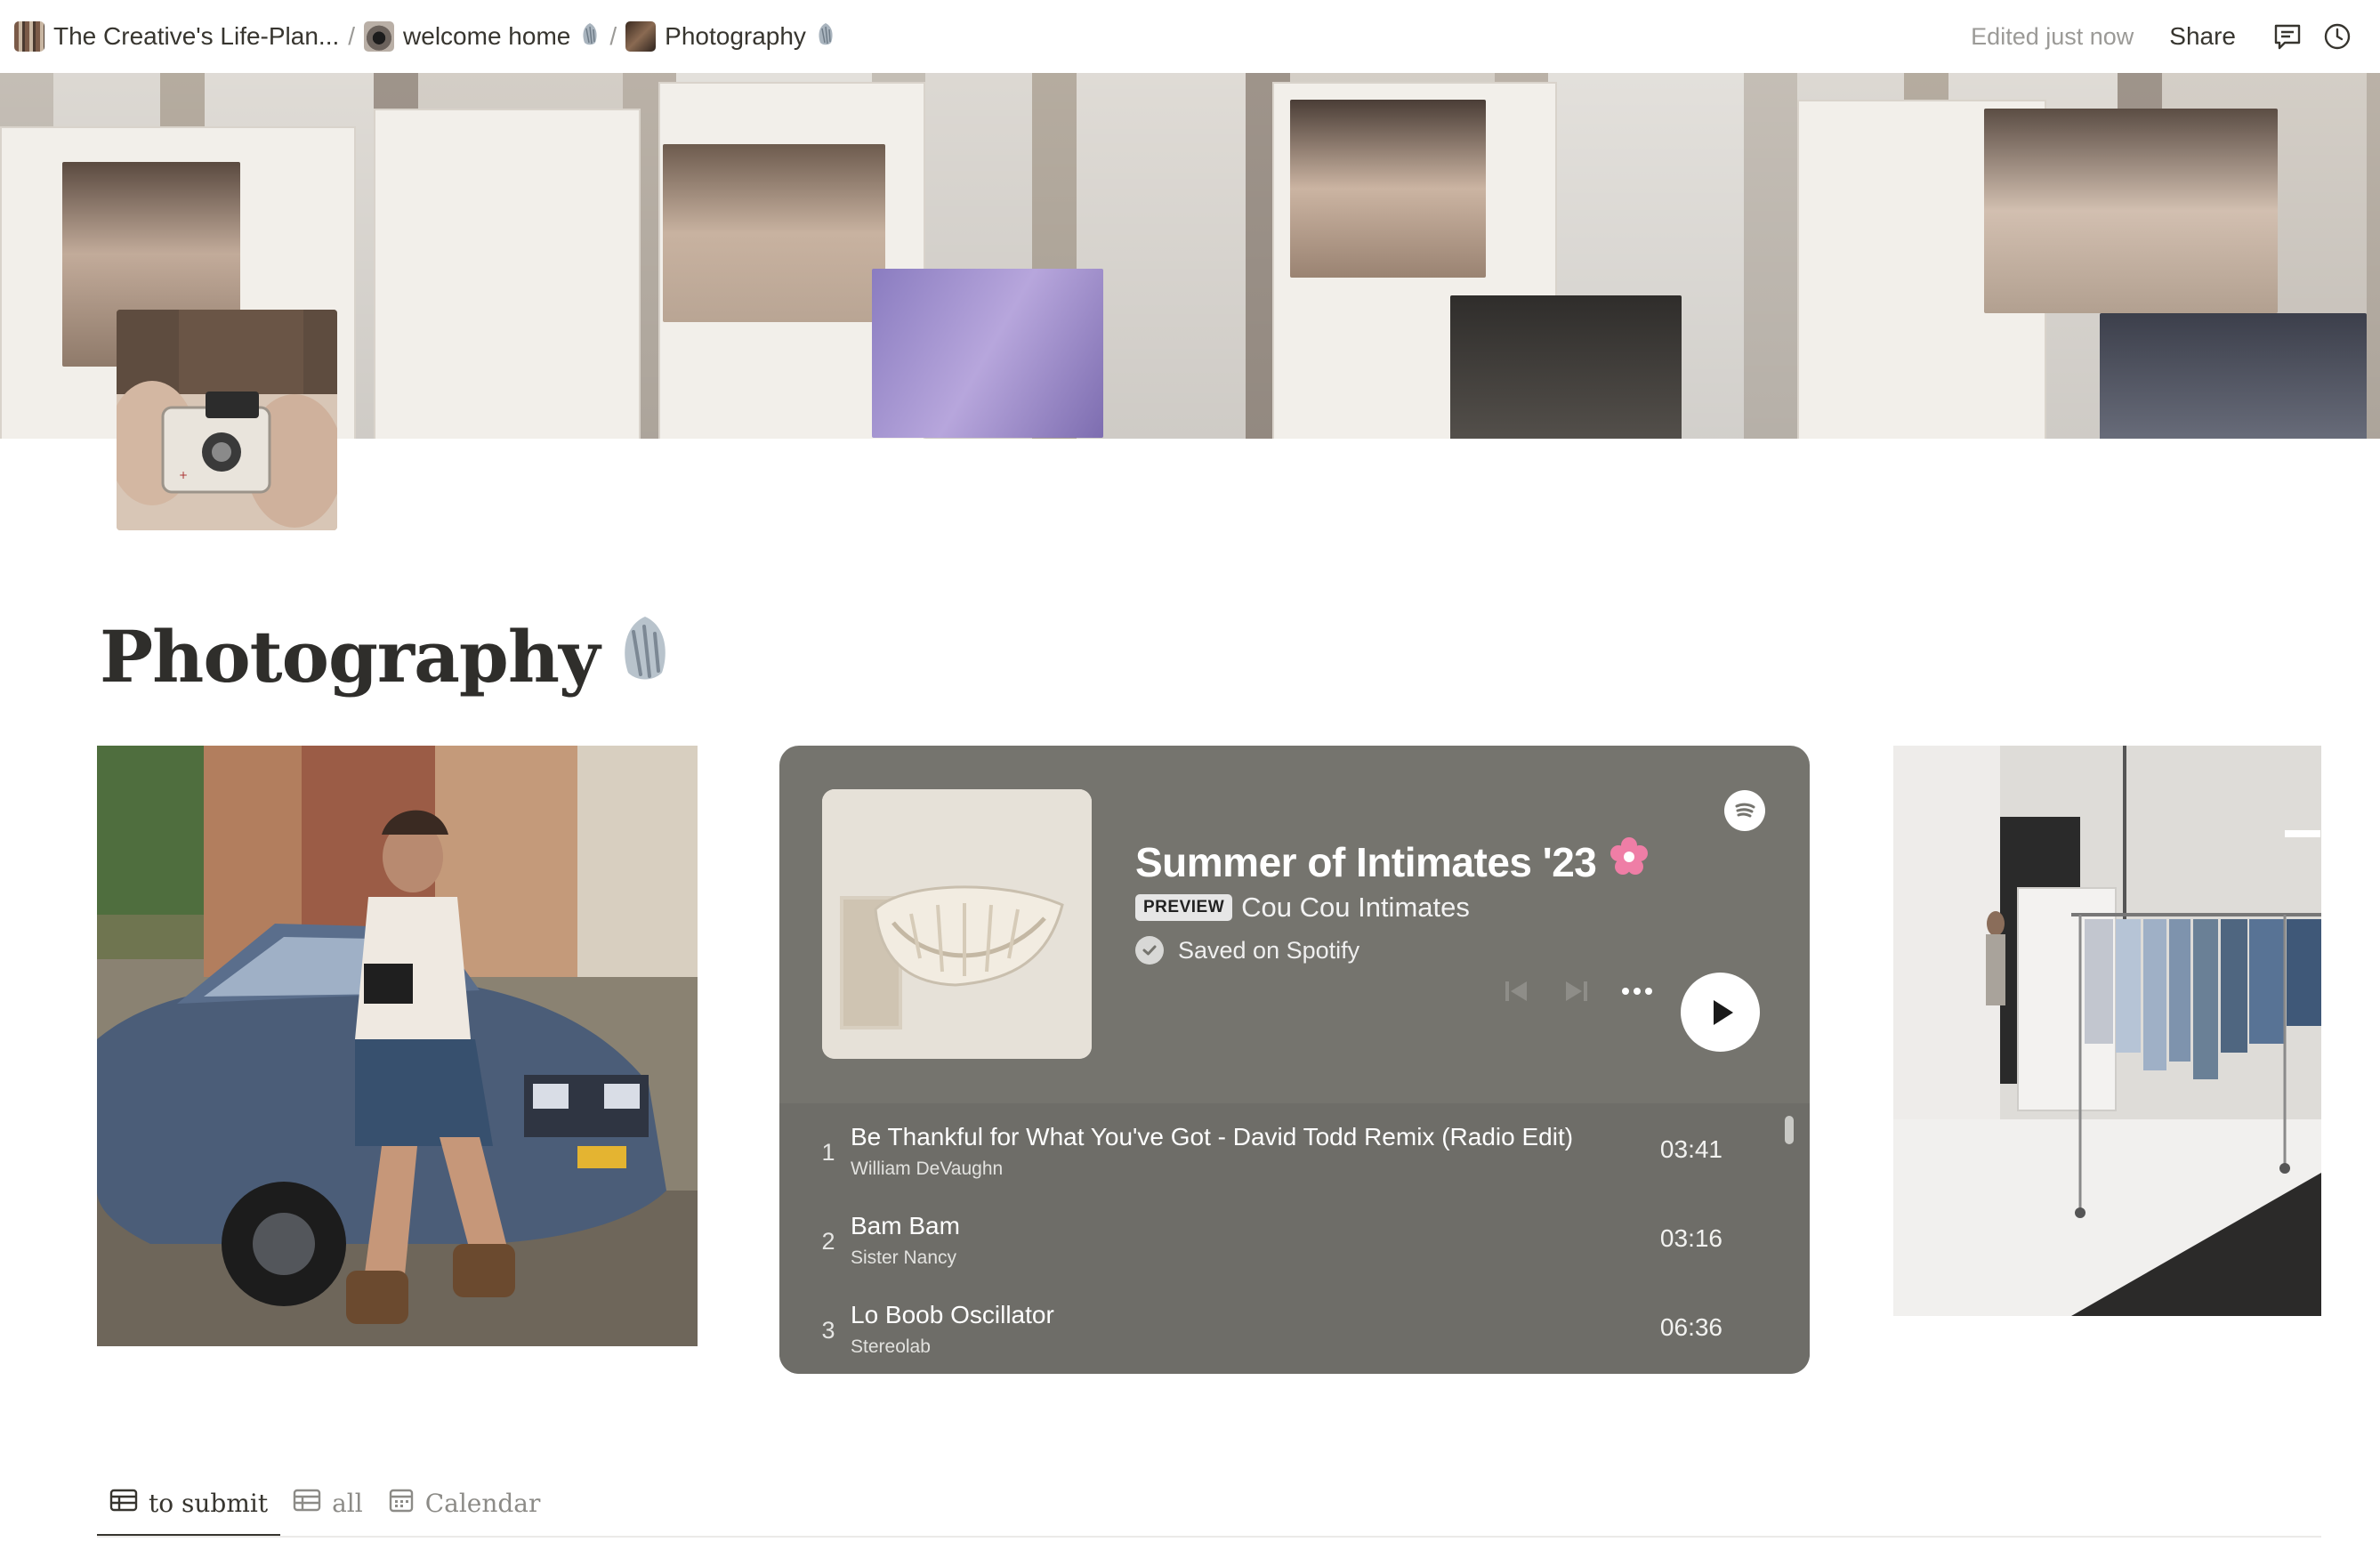  Describe the element at coordinates (29, 36) in the screenshot. I see `mosaic-thumbnail-icon` at that location.